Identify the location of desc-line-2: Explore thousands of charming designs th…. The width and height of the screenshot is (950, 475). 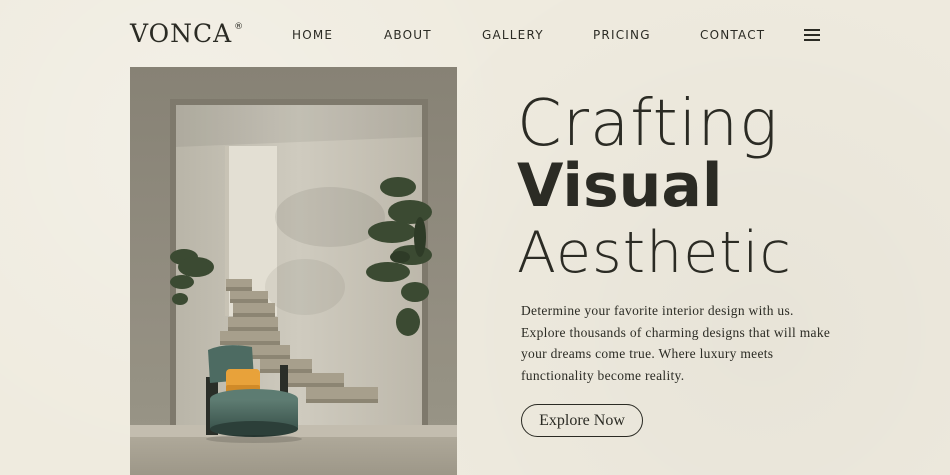
(676, 332).